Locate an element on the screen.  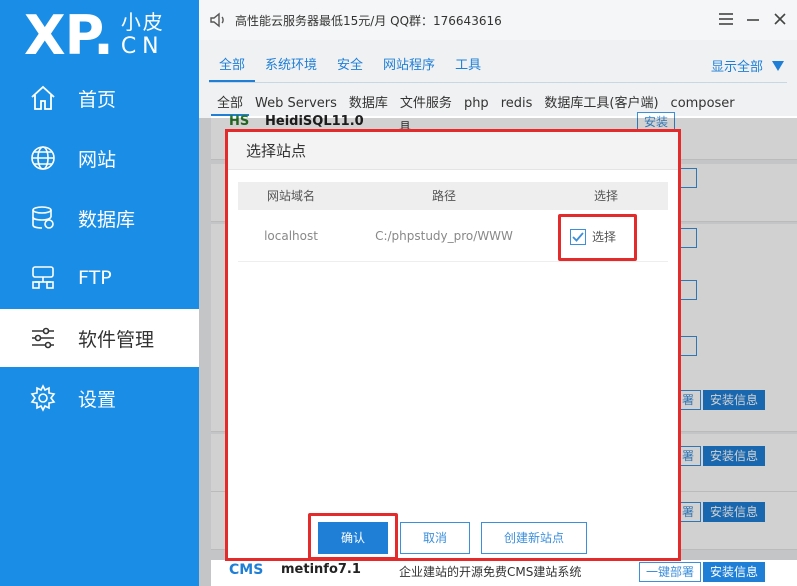
close-icon is located at coordinates (780, 19).